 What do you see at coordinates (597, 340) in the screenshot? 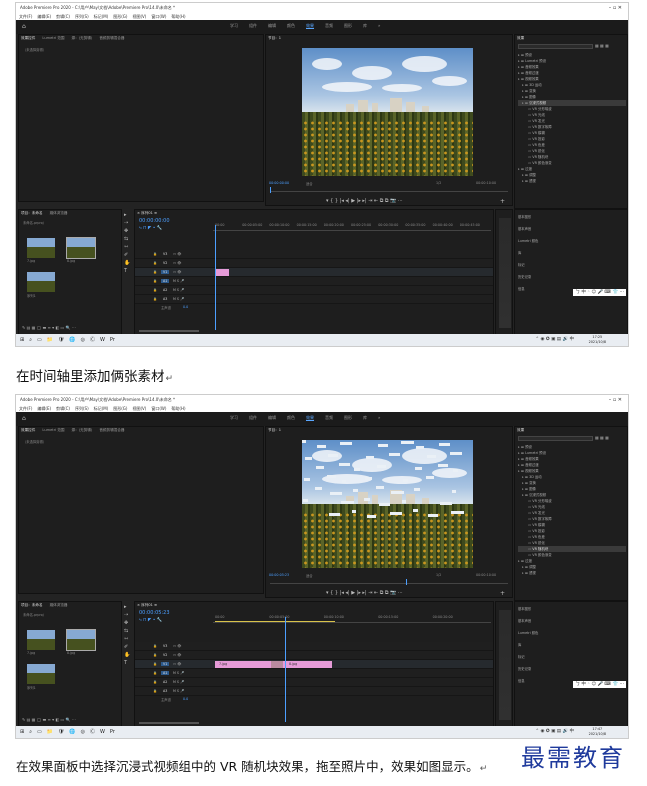
I see `taskbar-clock: 17:25 2021/10/8` at bounding box center [597, 340].